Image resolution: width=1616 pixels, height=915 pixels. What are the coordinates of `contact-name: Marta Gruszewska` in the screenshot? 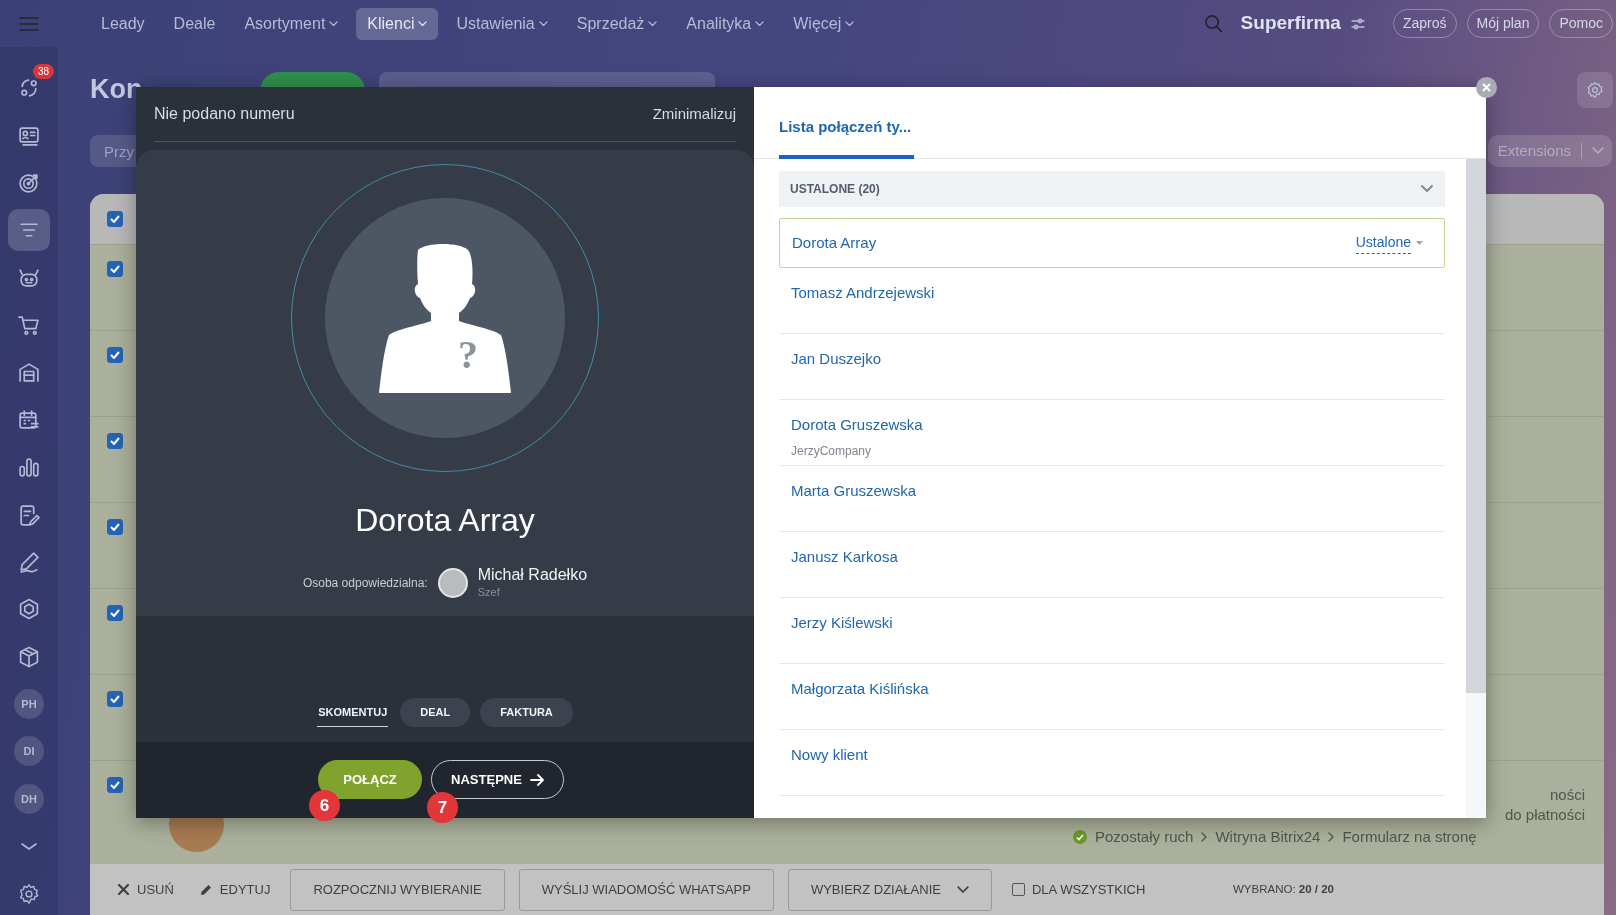 It's located at (854, 491).